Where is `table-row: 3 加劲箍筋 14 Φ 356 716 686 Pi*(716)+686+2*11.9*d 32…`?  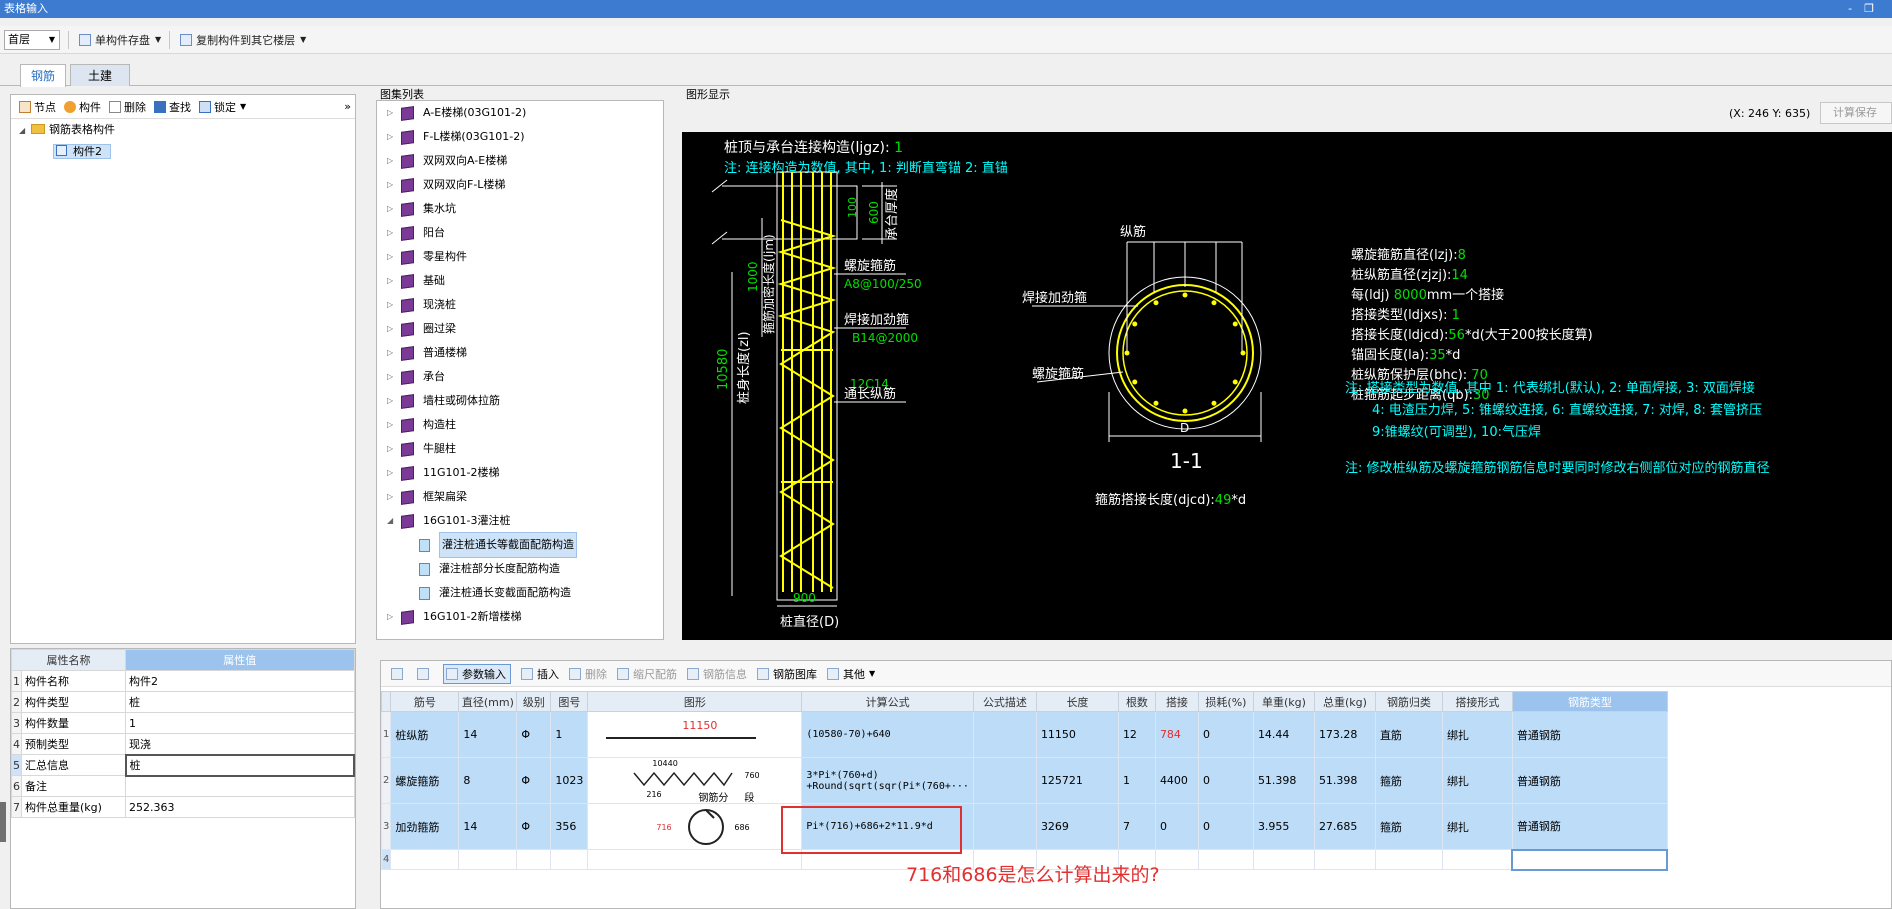 table-row: 3 加劲箍筋 14 Φ 356 716 686 Pi*(716)+686+2*11.9*d 32… is located at coordinates (1024, 826).